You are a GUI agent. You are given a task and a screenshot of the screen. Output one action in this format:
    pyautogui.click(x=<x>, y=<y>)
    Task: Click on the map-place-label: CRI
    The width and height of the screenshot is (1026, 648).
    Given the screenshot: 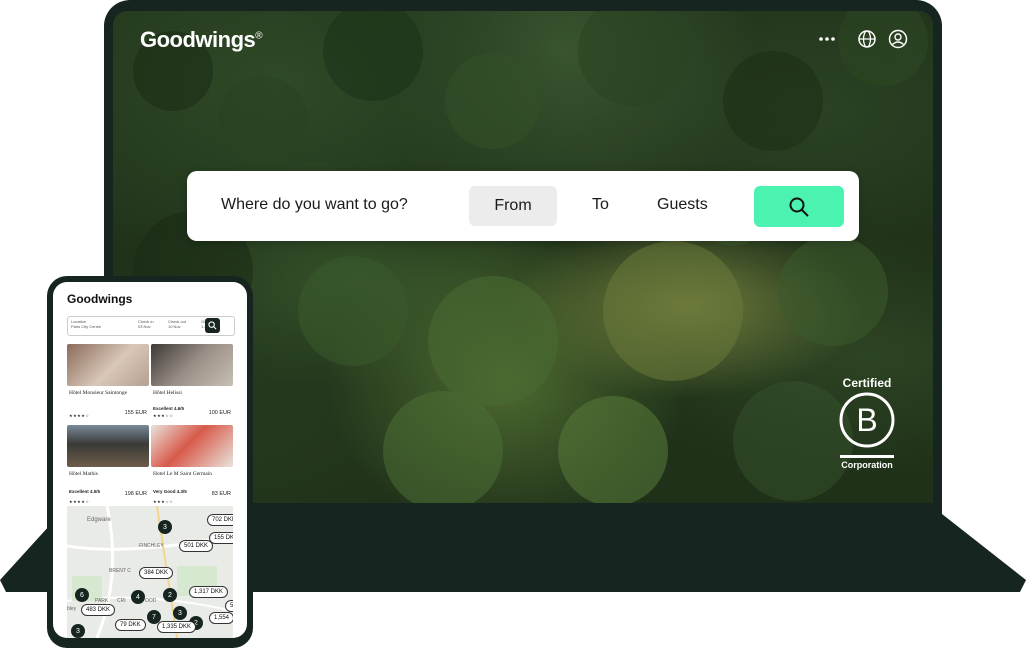 What is the action you would take?
    pyautogui.click(x=121, y=601)
    